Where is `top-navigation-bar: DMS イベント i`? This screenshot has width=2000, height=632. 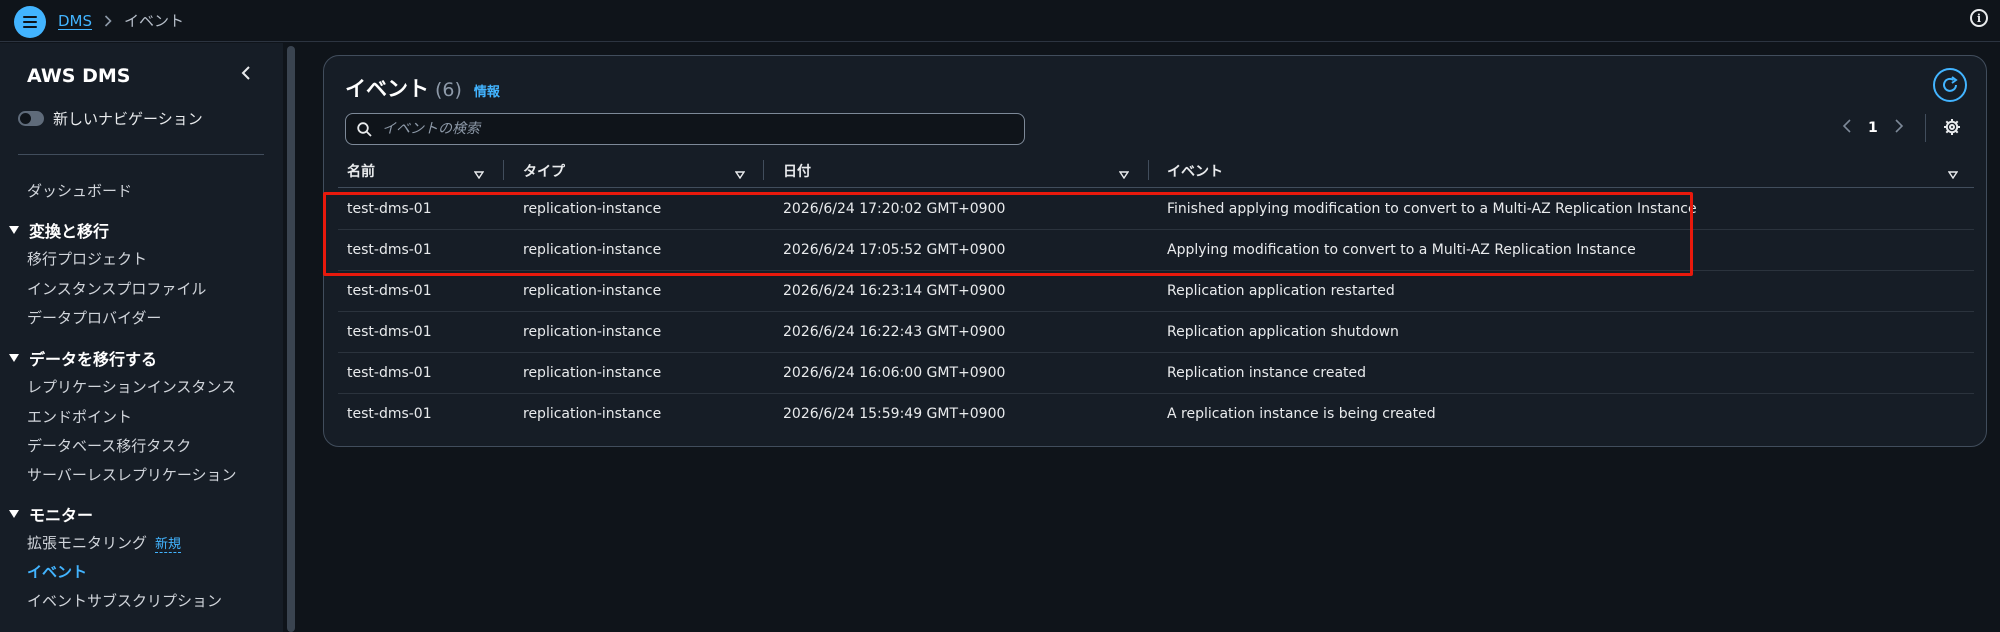
top-navigation-bar: DMS イベント i is located at coordinates (1000, 21).